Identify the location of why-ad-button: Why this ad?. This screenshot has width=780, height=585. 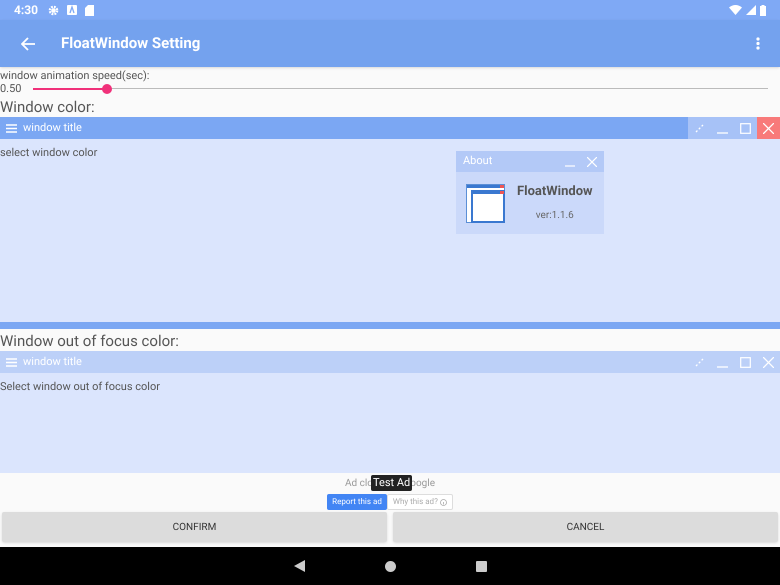
(419, 502).